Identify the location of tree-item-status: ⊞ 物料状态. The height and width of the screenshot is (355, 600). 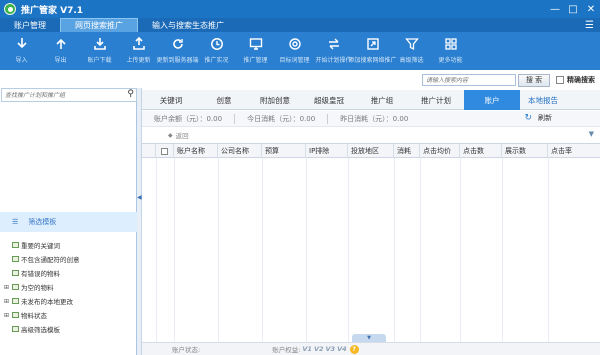
(68, 315).